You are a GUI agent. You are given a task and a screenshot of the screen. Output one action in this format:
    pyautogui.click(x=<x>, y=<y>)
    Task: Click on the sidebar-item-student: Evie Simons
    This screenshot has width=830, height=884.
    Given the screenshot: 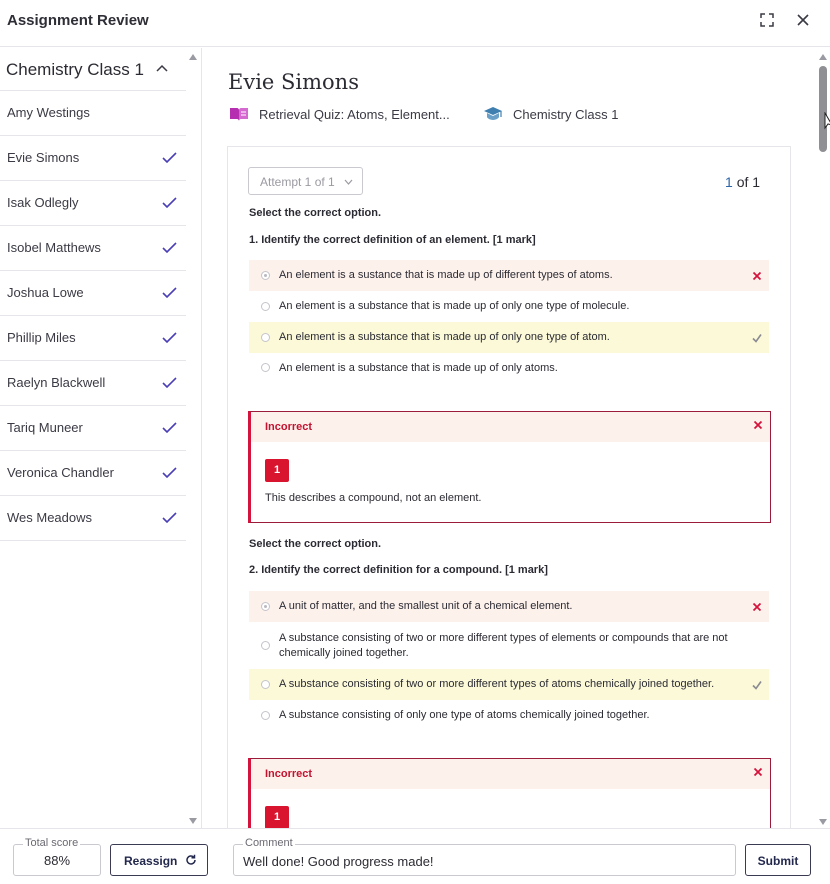 What is the action you would take?
    pyautogui.click(x=93, y=158)
    